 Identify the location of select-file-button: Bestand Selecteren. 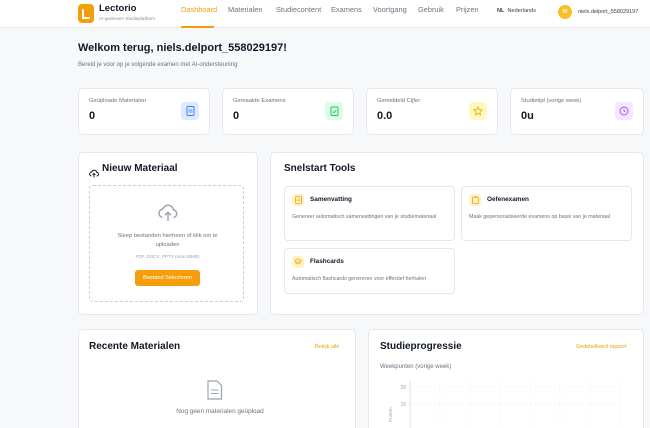
(167, 278).